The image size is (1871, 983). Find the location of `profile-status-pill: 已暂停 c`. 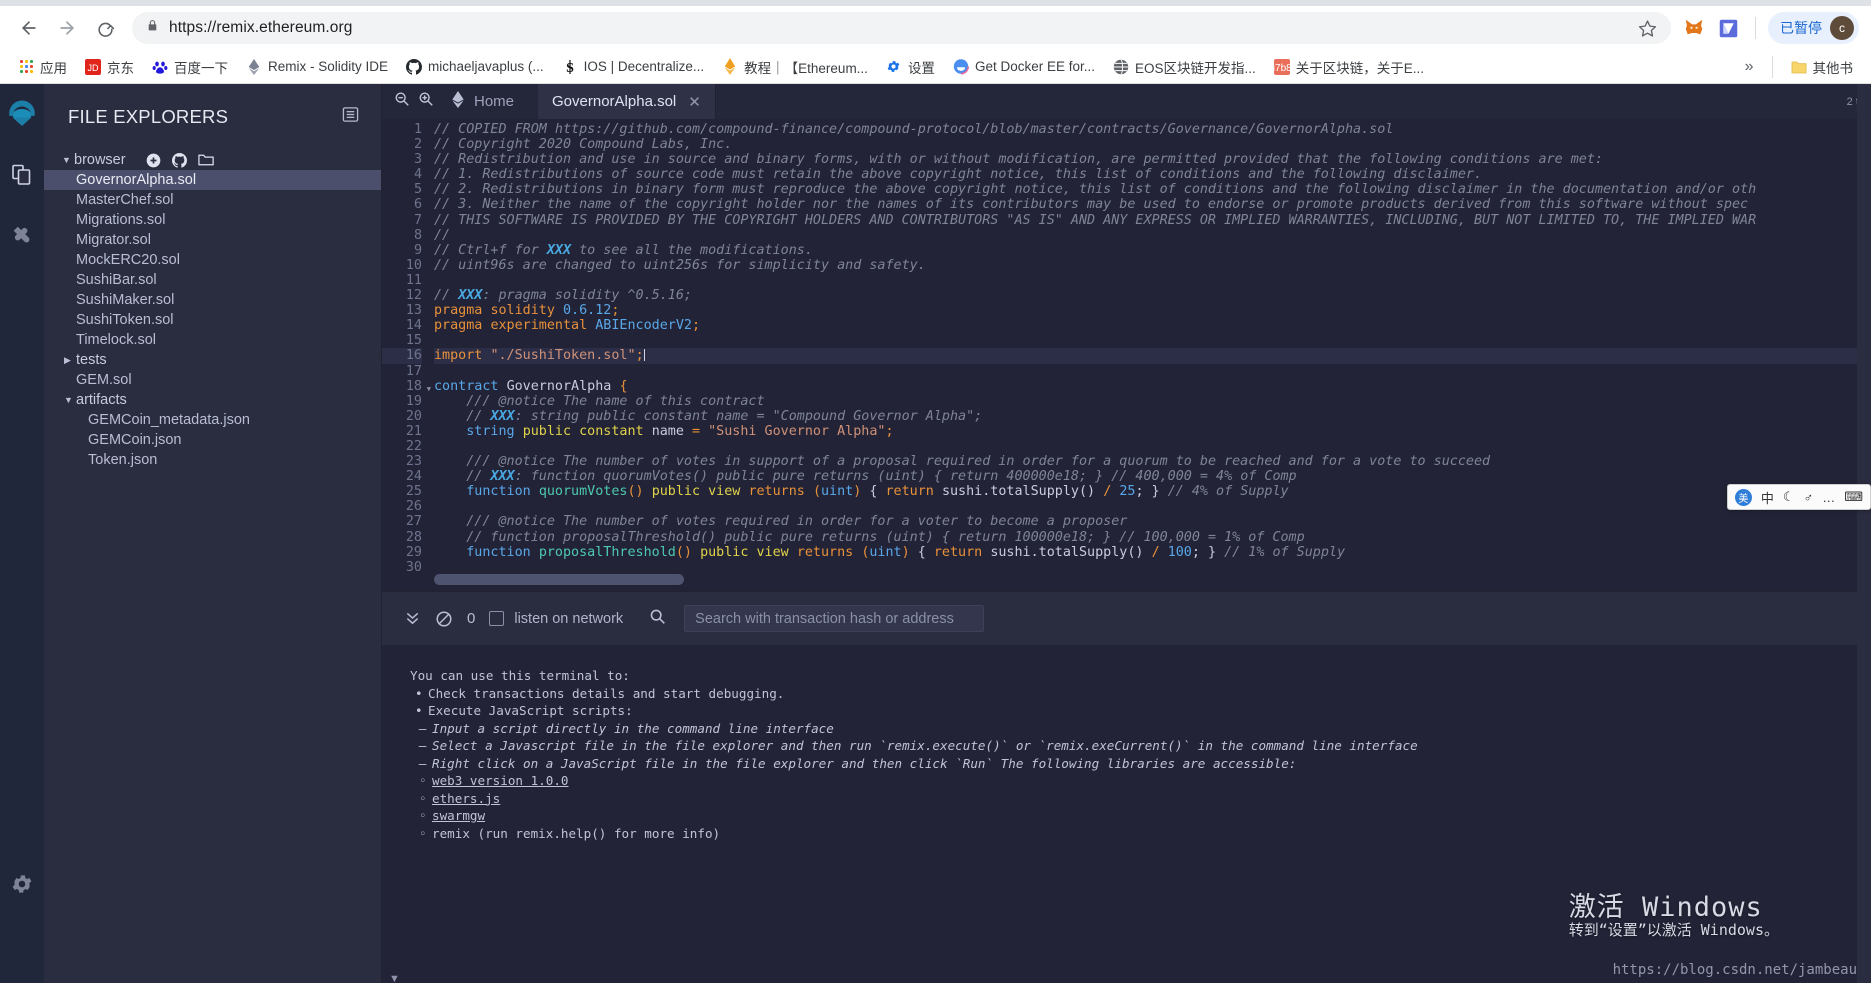

profile-status-pill: 已暂停 c is located at coordinates (1813, 28).